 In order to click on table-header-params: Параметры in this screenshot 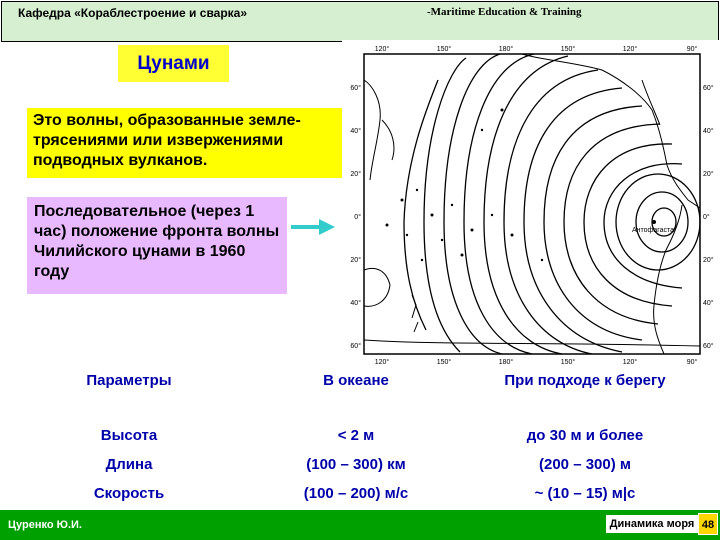, I will do `click(129, 380)`.